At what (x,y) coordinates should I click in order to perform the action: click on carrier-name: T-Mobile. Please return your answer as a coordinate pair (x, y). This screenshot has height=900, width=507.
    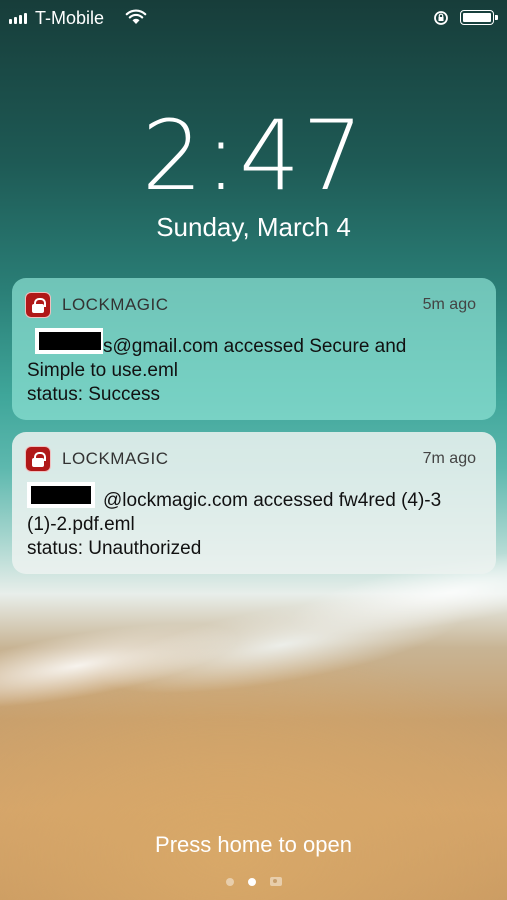
    Looking at the image, I should click on (70, 18).